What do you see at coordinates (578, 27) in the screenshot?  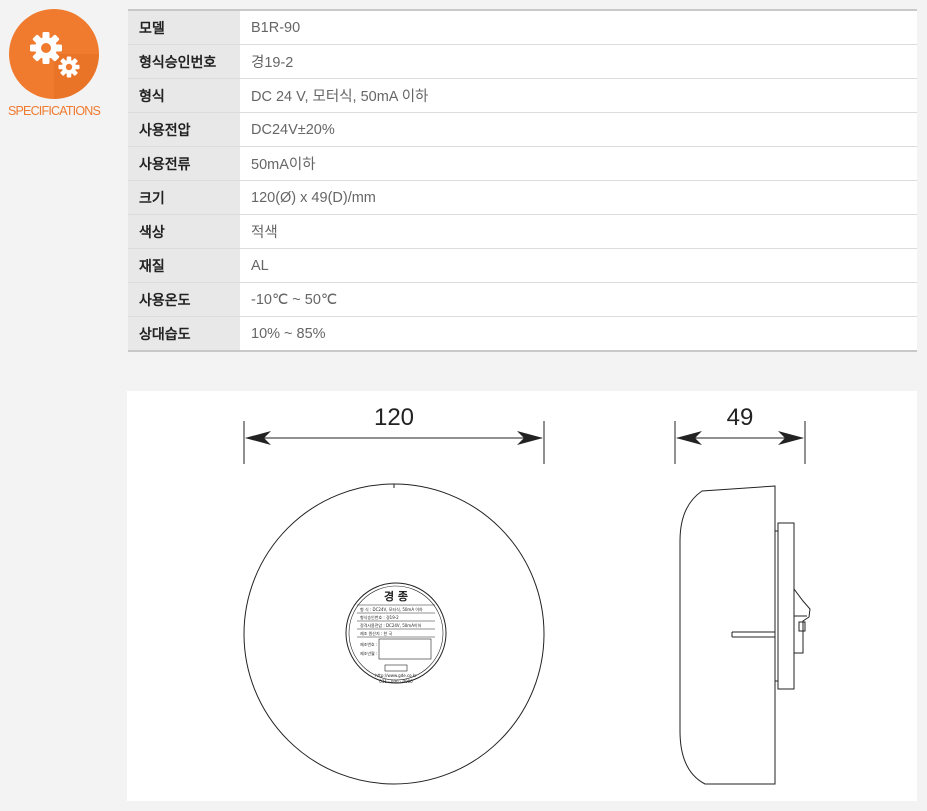 I see `spec-value: B1R-90` at bounding box center [578, 27].